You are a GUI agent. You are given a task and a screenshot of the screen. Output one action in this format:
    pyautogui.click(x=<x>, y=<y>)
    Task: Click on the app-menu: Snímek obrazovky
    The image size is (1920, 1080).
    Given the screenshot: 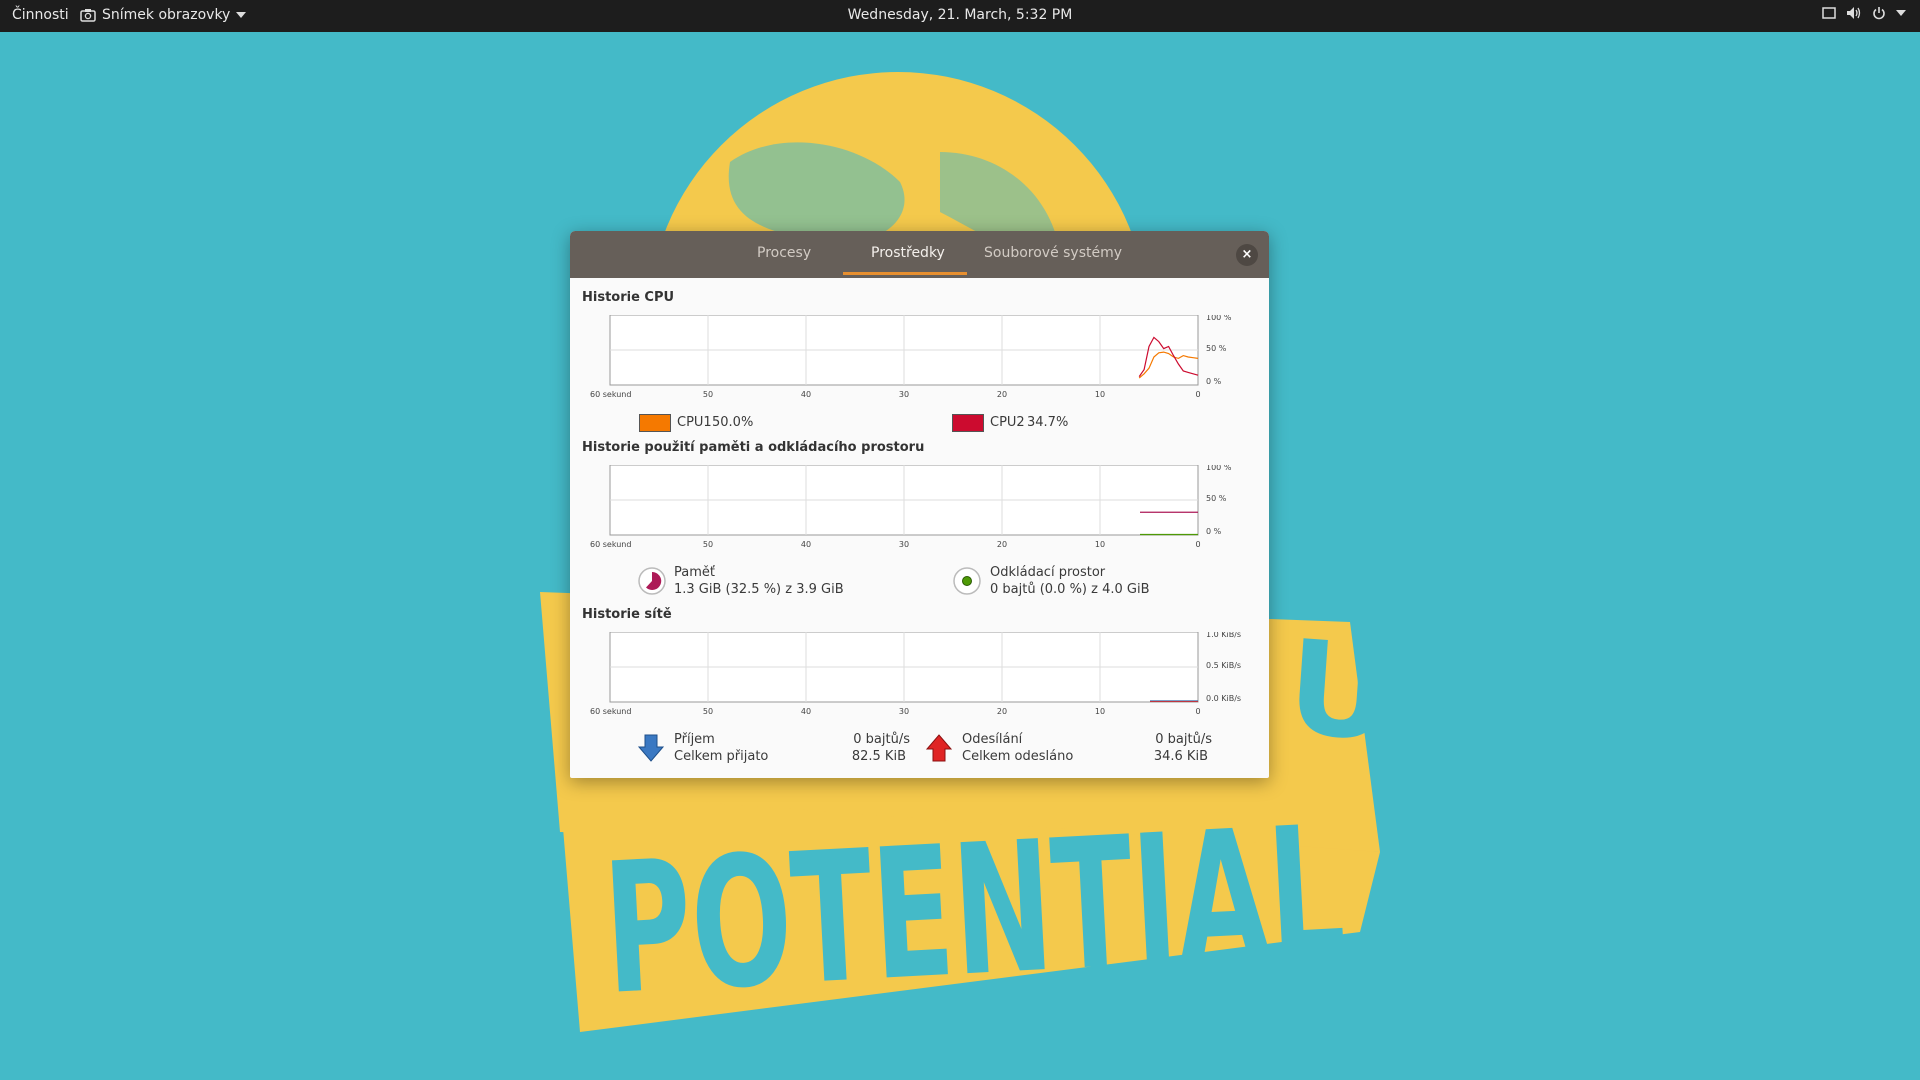 What is the action you would take?
    pyautogui.click(x=163, y=15)
    